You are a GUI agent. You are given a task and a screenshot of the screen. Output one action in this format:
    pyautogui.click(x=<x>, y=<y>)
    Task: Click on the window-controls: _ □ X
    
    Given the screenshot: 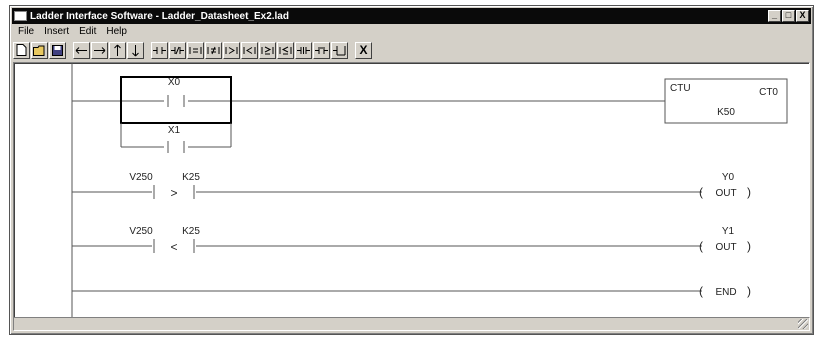 What is the action you would take?
    pyautogui.click(x=788, y=16)
    